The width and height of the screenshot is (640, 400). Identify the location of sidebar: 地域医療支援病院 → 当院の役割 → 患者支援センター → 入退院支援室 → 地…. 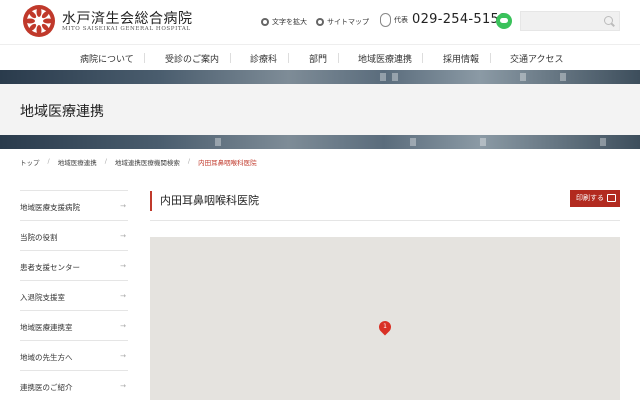
(74, 295).